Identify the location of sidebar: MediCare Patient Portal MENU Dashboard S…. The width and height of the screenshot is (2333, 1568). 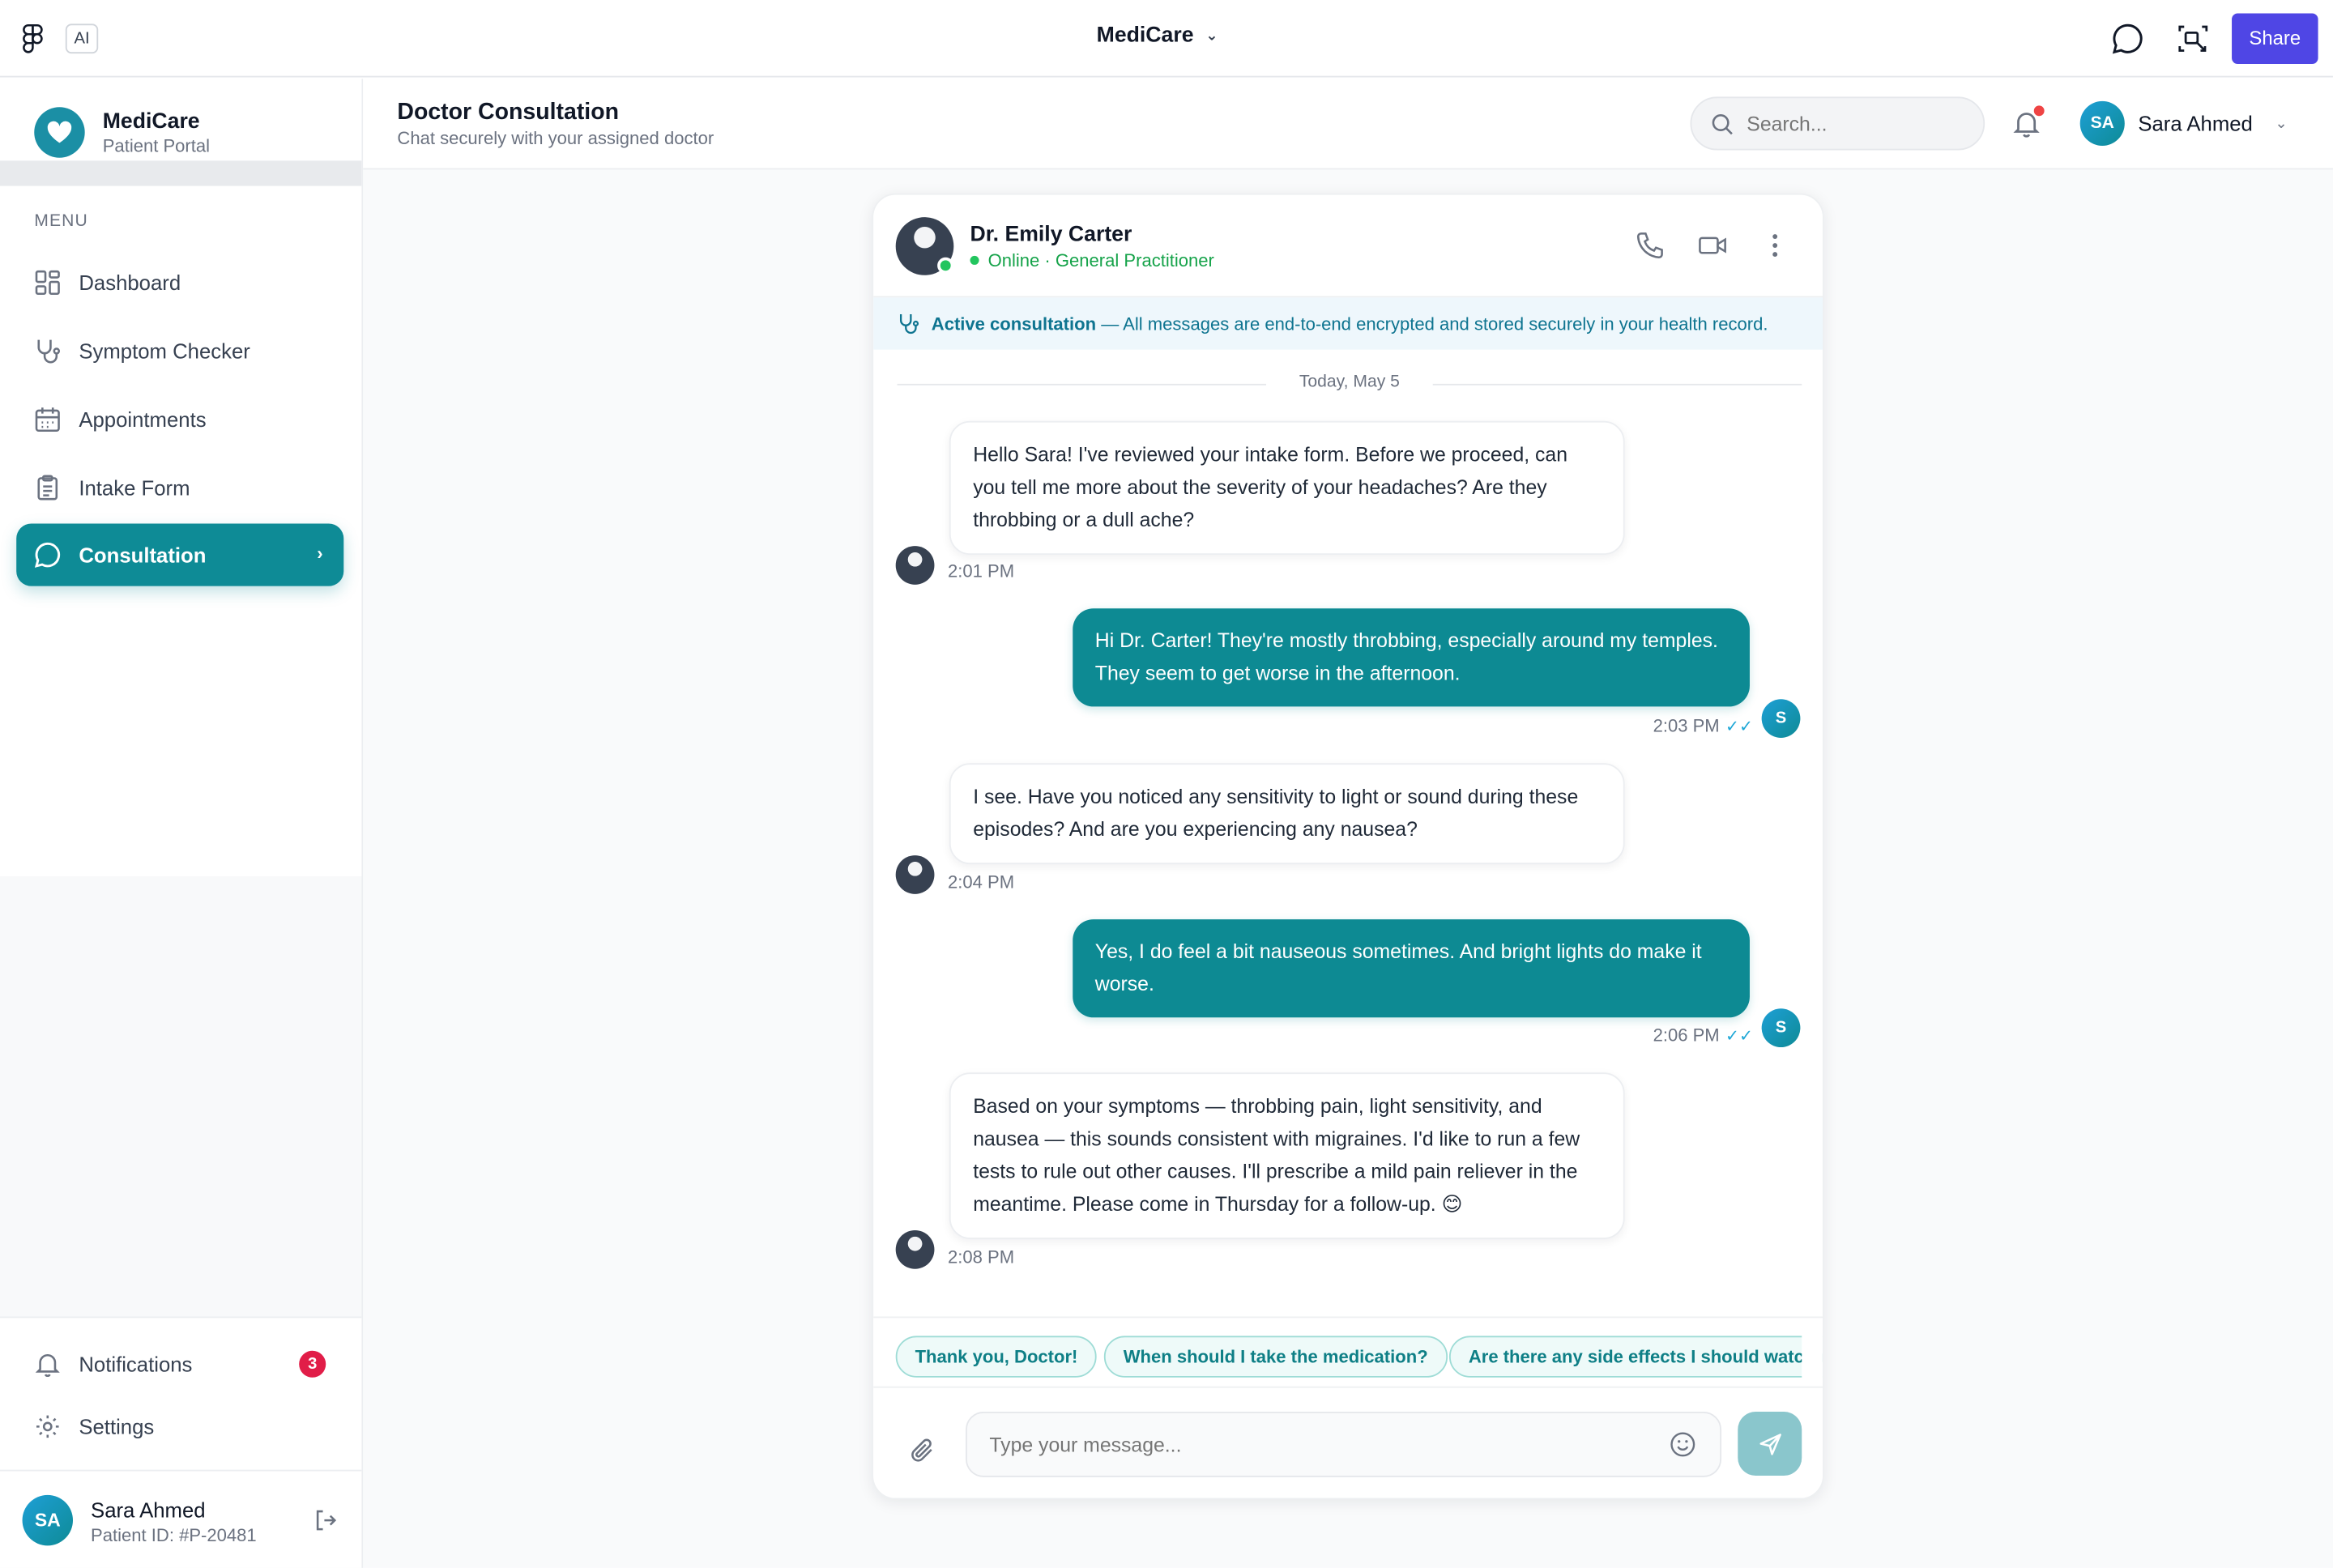
(182, 823).